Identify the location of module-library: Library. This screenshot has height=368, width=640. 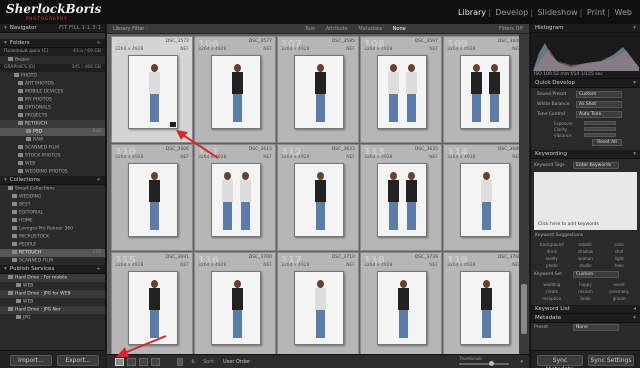
(472, 12).